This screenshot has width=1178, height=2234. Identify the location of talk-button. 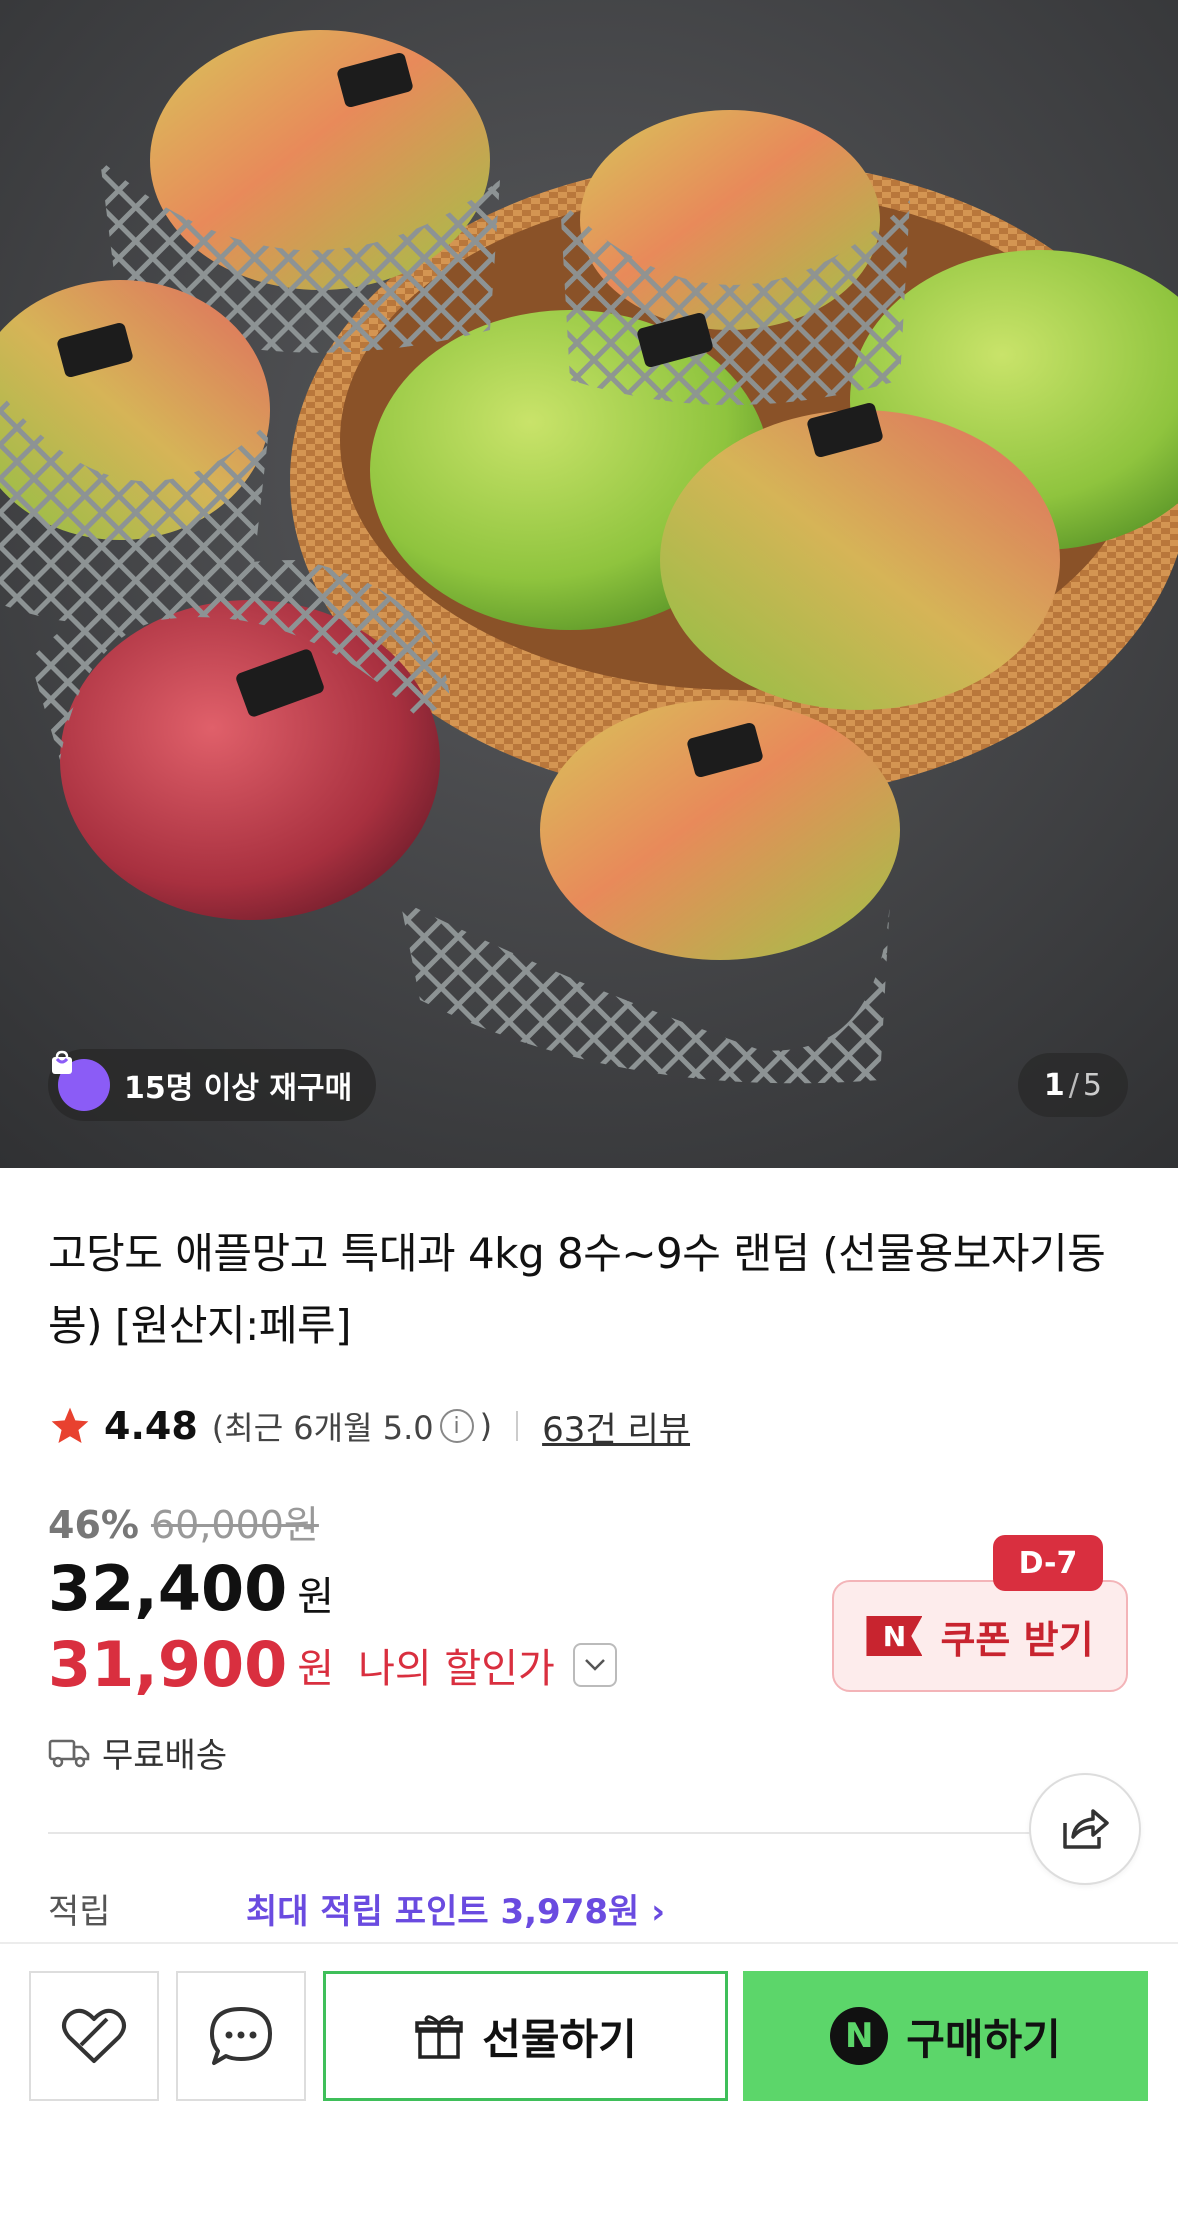
(241, 2036).